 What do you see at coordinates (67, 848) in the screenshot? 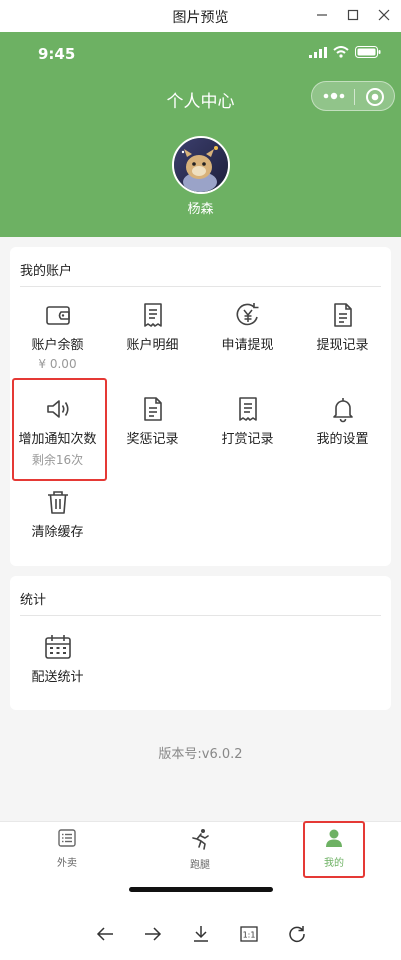
I see `tab-takeout: 外卖` at bounding box center [67, 848].